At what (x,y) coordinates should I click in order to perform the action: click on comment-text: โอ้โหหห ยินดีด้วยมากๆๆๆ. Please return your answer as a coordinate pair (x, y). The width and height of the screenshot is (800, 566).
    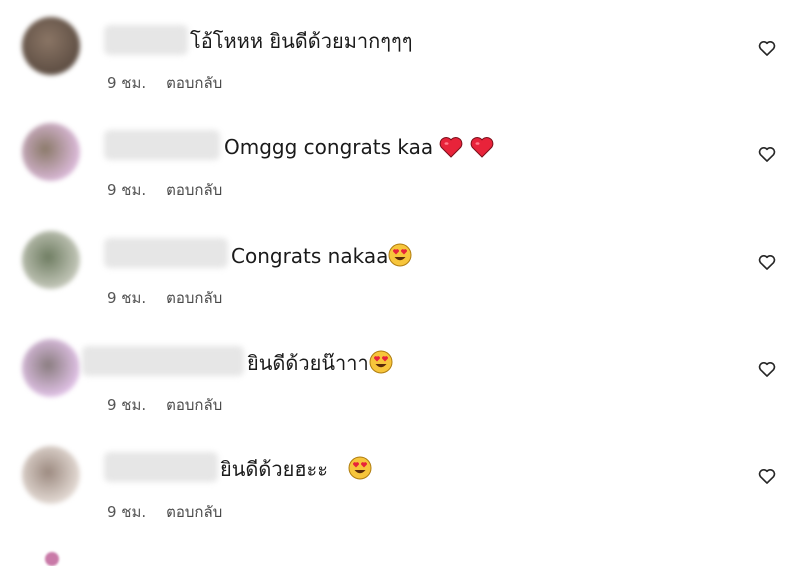
    Looking at the image, I should click on (301, 41).